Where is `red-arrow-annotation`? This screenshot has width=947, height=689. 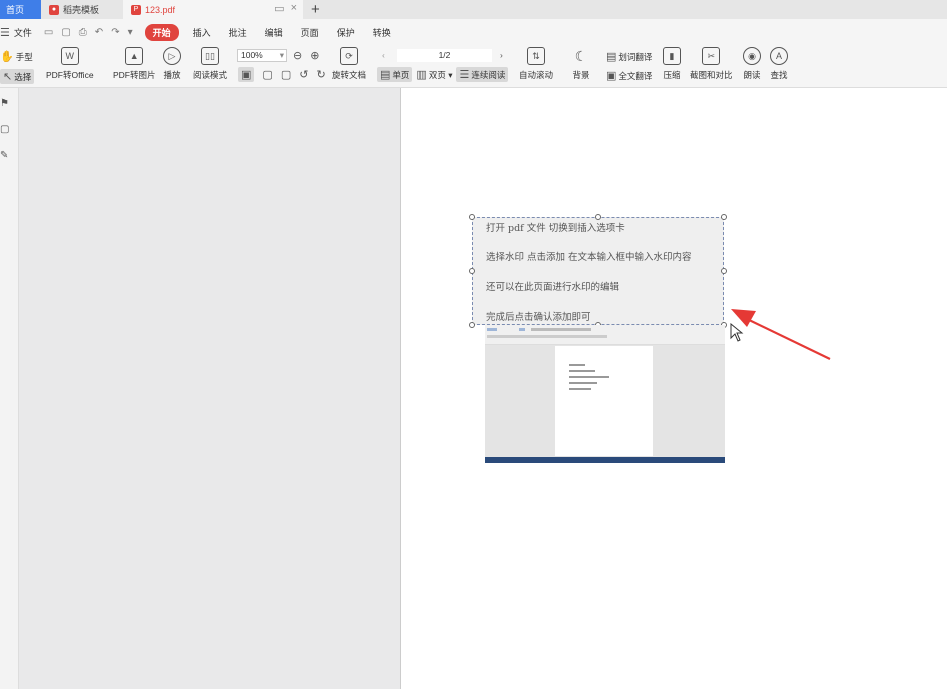
red-arrow-annotation is located at coordinates (781, 334).